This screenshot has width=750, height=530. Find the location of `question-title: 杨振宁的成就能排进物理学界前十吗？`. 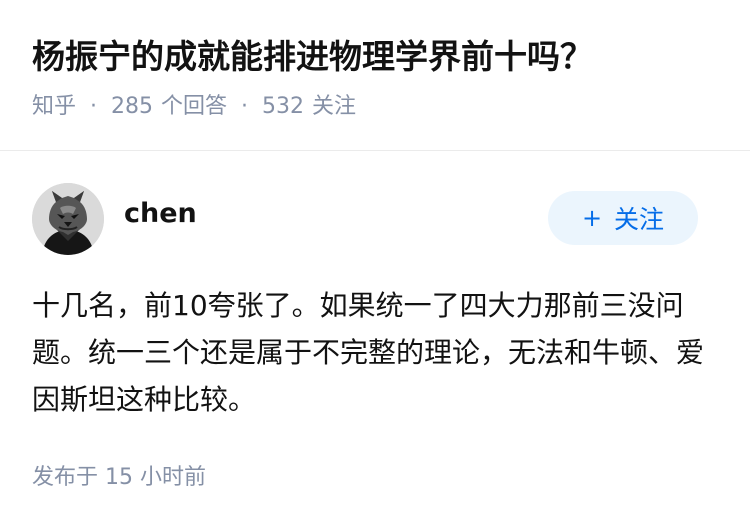

question-title: 杨振宁的成就能排进物理学界前十吗？ is located at coordinates (375, 57).